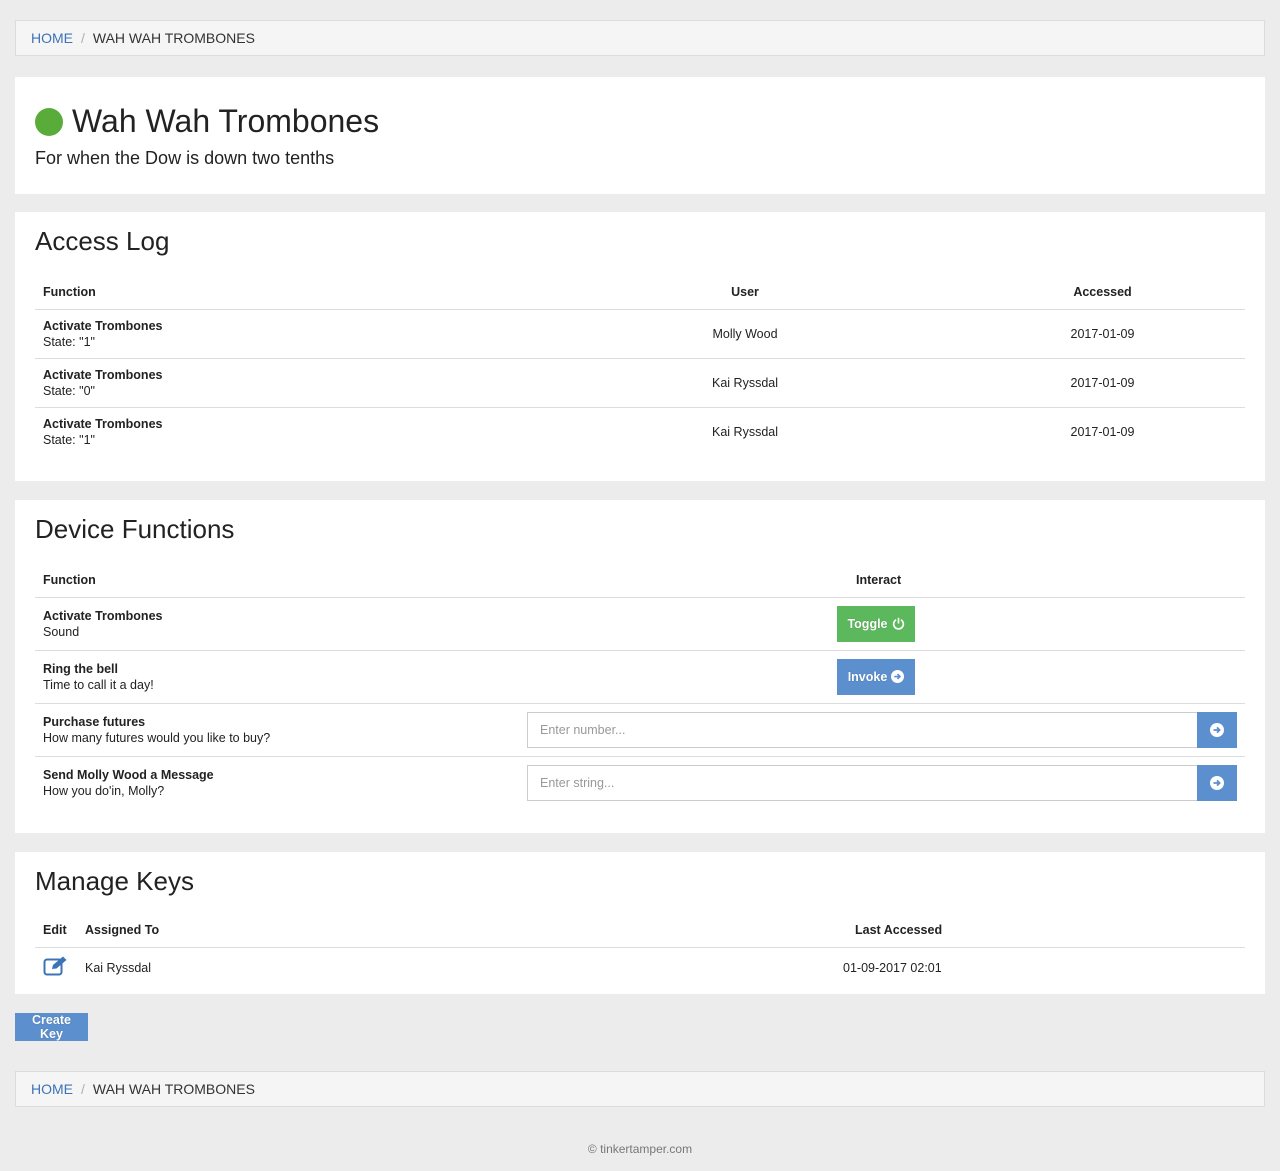 Image resolution: width=1280 pixels, height=1171 pixels. I want to click on column-header-interact: Interact, so click(879, 579).